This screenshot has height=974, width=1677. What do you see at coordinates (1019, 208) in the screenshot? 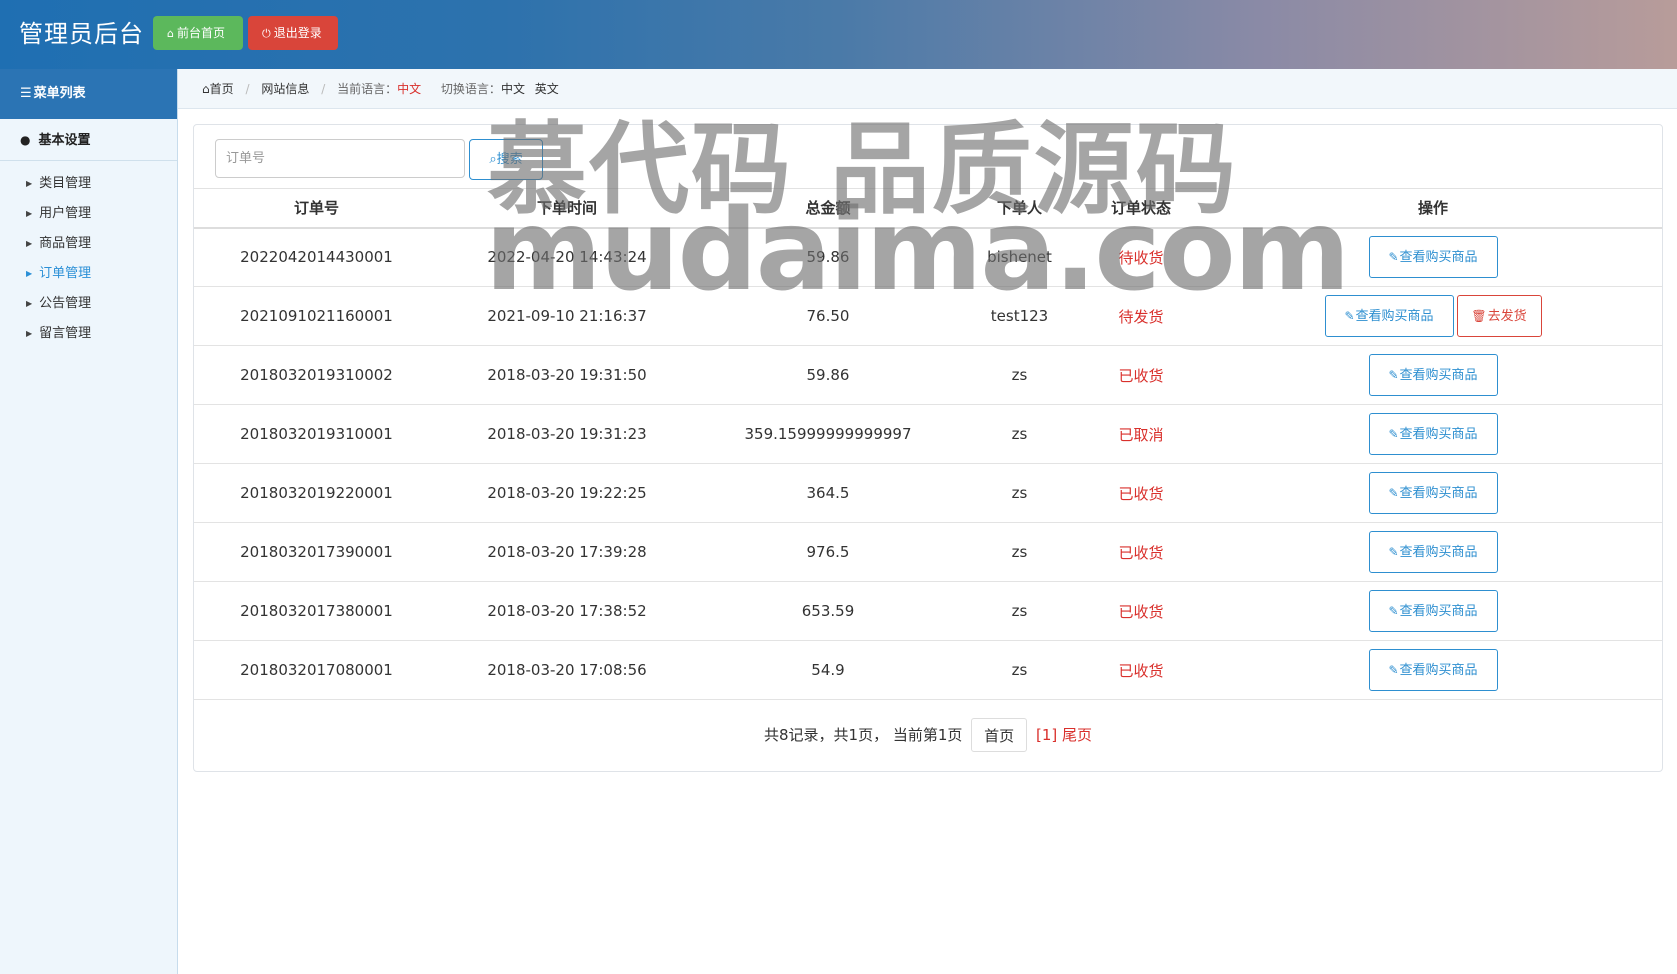
I see `column-header-customer: 下单人` at bounding box center [1019, 208].